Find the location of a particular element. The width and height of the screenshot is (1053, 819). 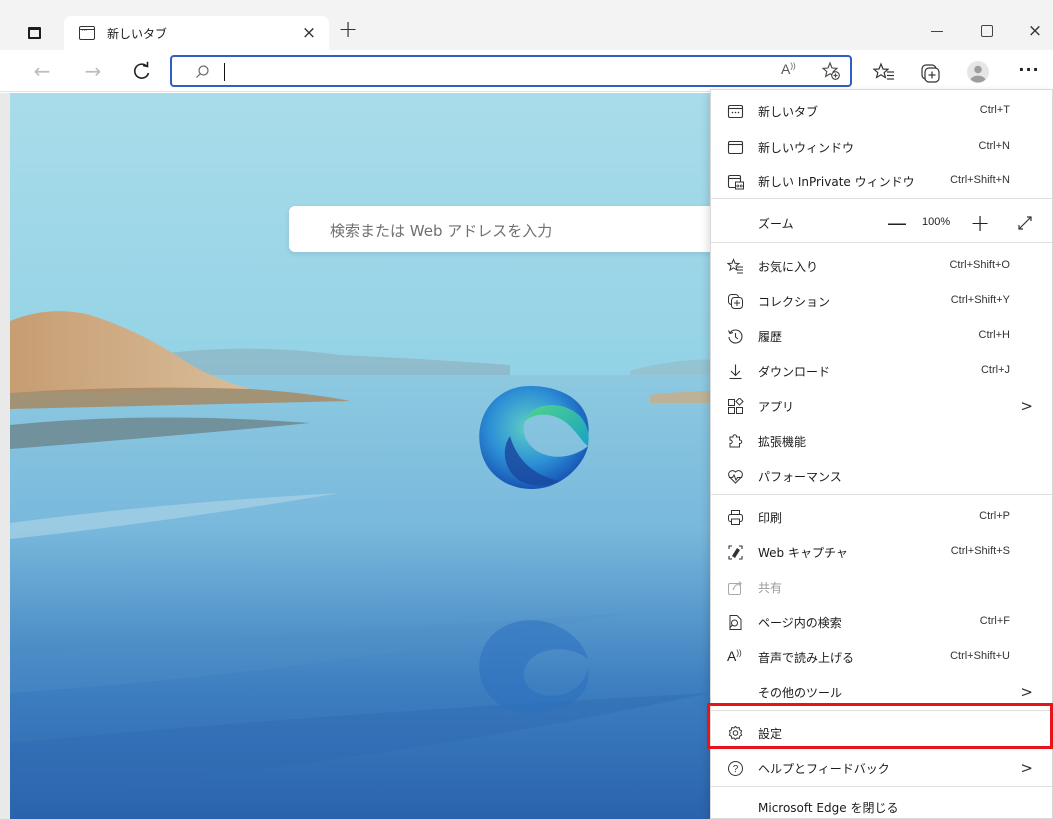

refresh-button is located at coordinates (142, 71).